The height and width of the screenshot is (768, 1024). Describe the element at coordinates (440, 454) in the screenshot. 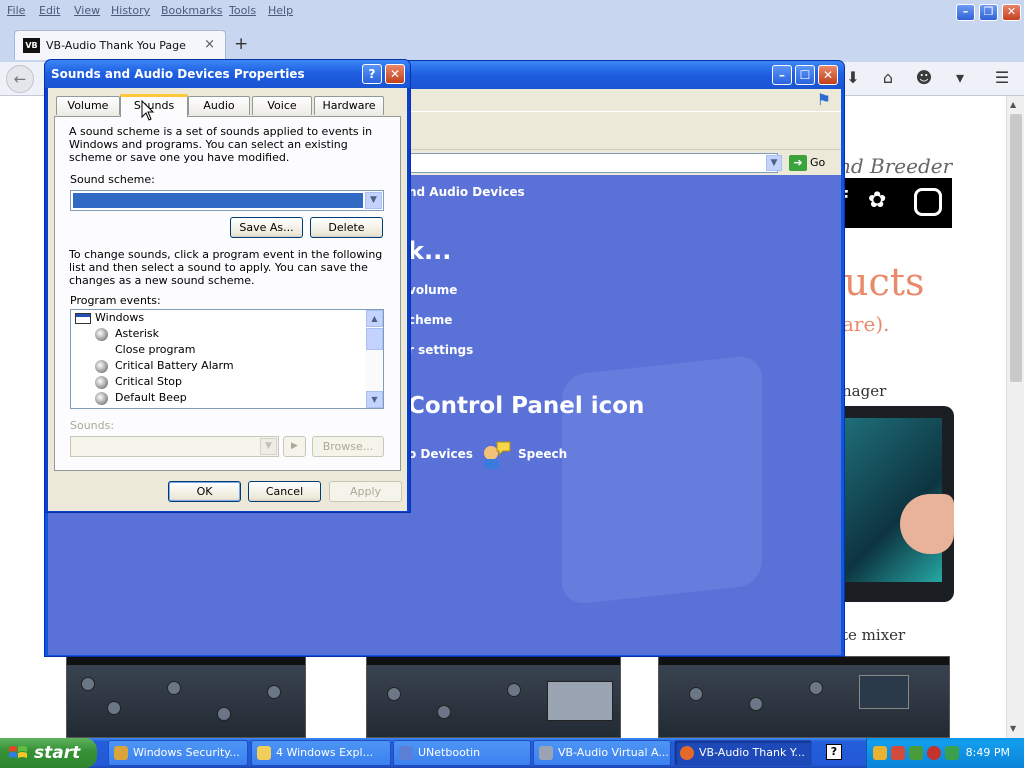

I see `cp-icon-audio-devices: o Devices` at that location.